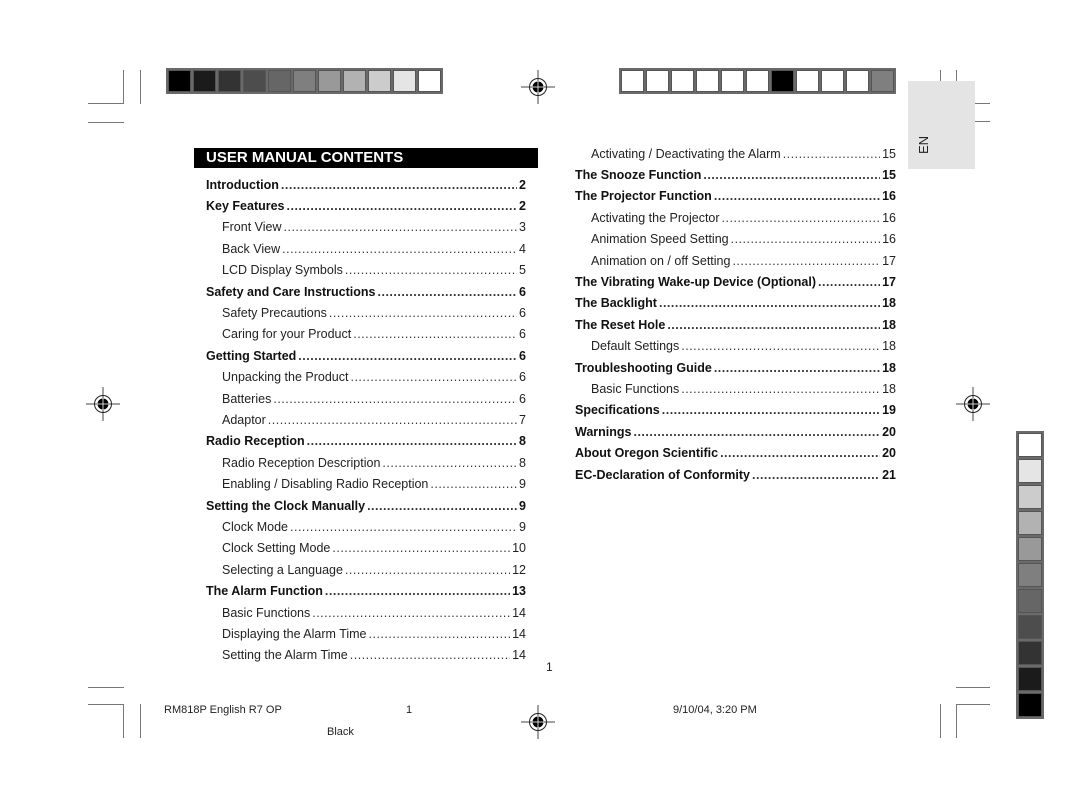  What do you see at coordinates (519, 569) in the screenshot?
I see `toc-entry-page: 12` at bounding box center [519, 569].